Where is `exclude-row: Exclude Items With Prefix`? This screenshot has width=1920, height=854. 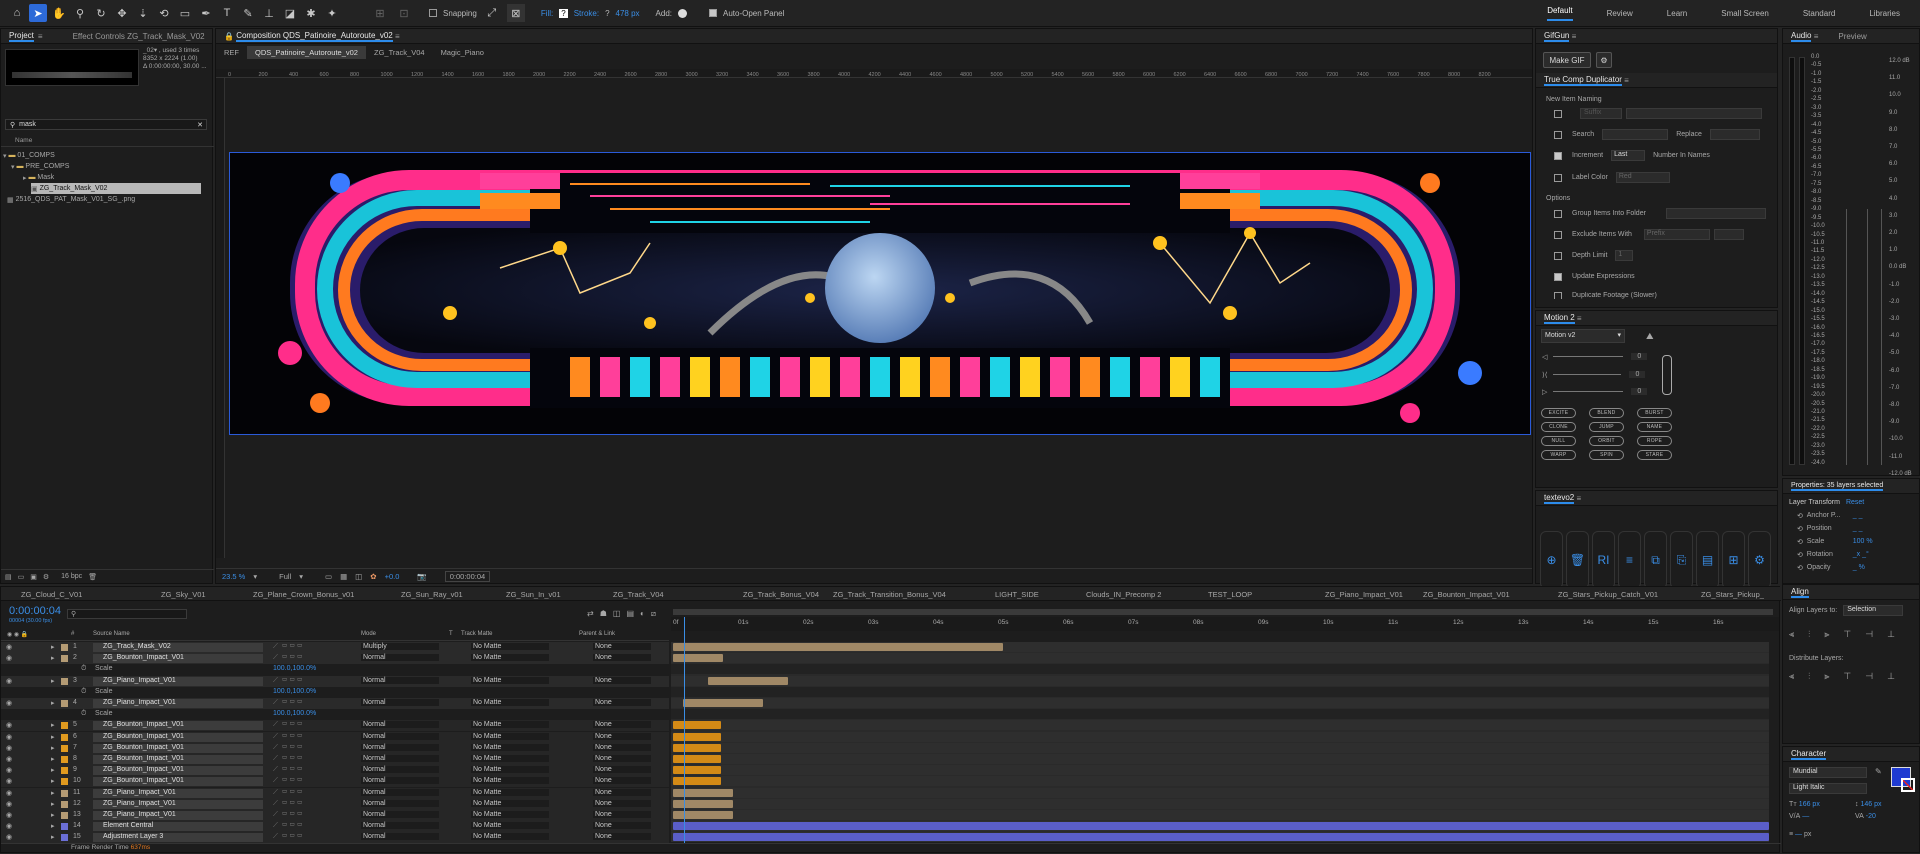 exclude-row: Exclude Items With Prefix is located at coordinates (1649, 234).